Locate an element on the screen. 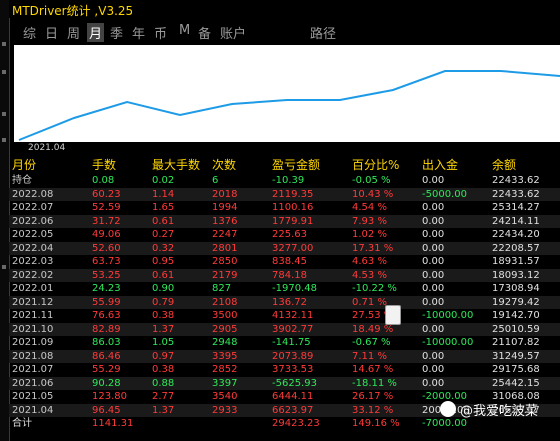 This screenshot has width=560, height=441. cell-trades: 1376 is located at coordinates (225, 221).